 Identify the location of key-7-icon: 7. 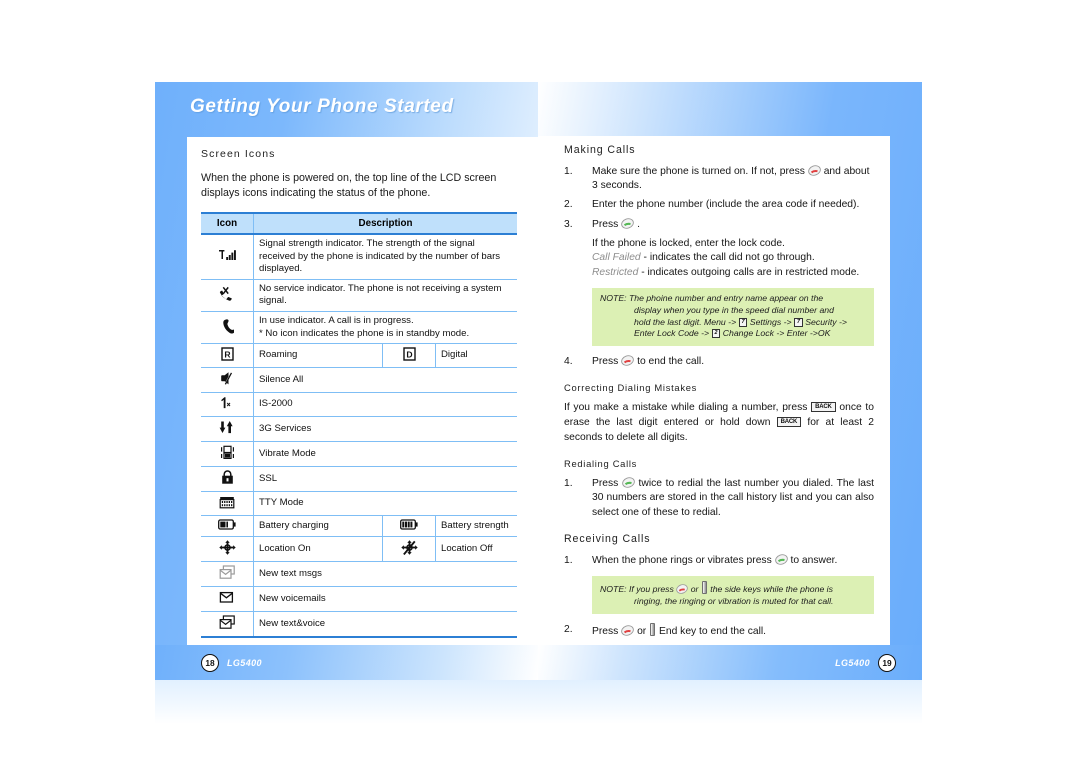
(743, 322).